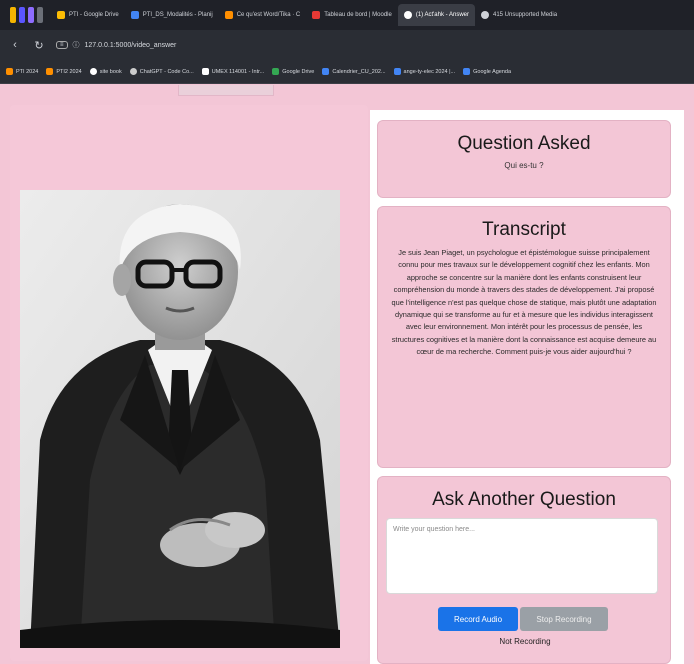  What do you see at coordinates (226, 90) in the screenshot?
I see `header-fragment` at bounding box center [226, 90].